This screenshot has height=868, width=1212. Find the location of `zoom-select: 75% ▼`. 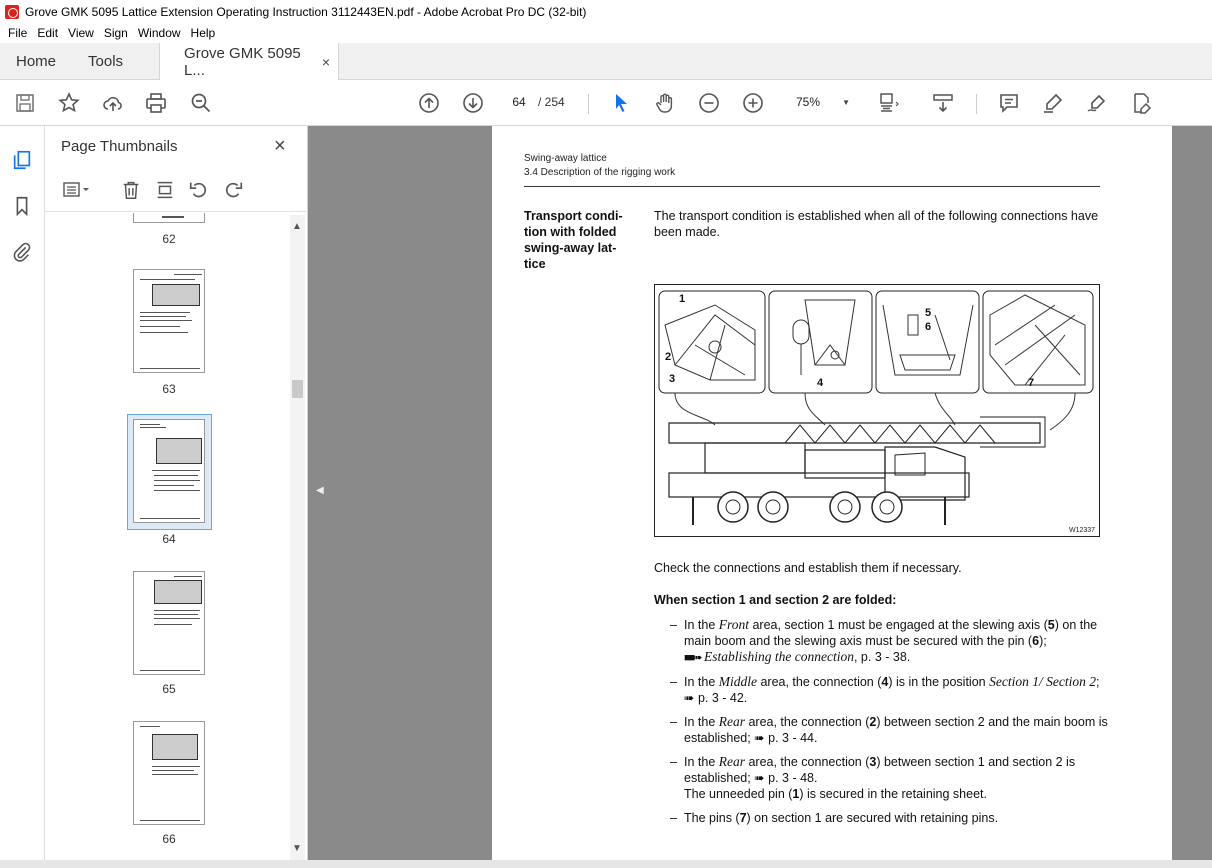

zoom-select: 75% ▼ is located at coordinates (820, 102).